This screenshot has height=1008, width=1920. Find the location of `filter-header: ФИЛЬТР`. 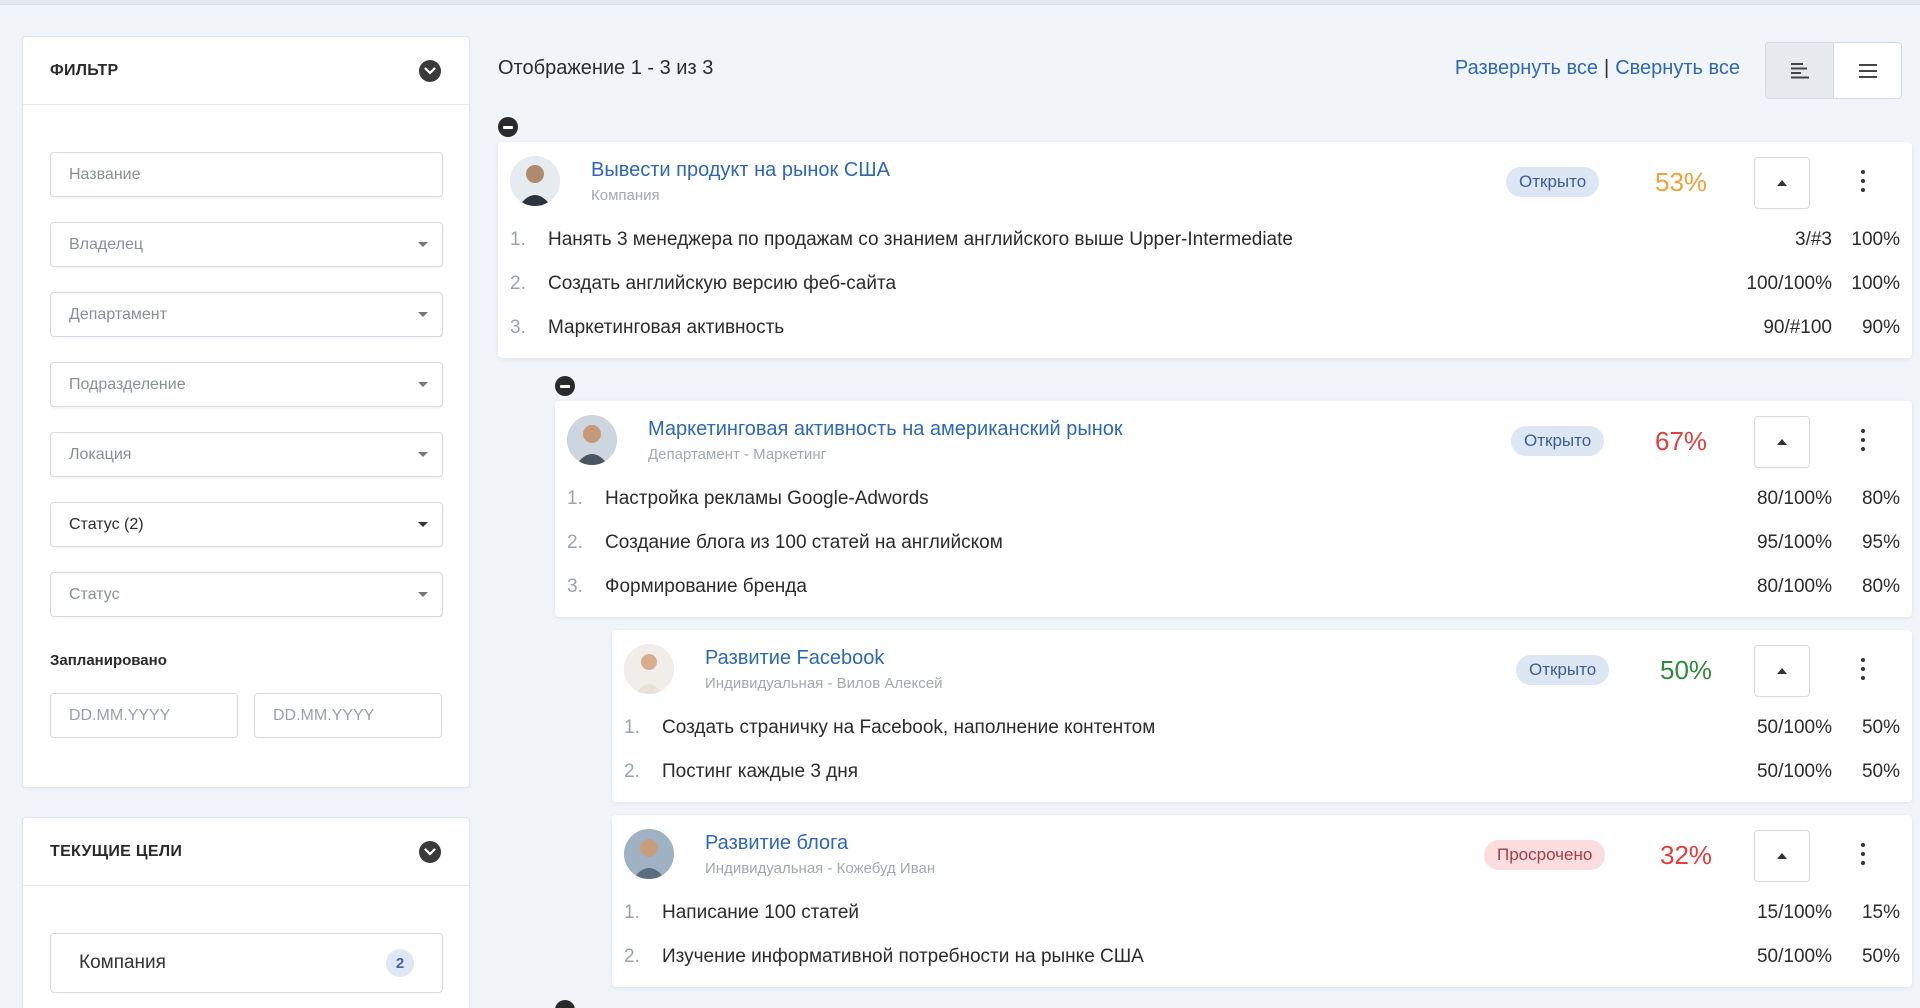

filter-header: ФИЛЬТР is located at coordinates (246, 71).